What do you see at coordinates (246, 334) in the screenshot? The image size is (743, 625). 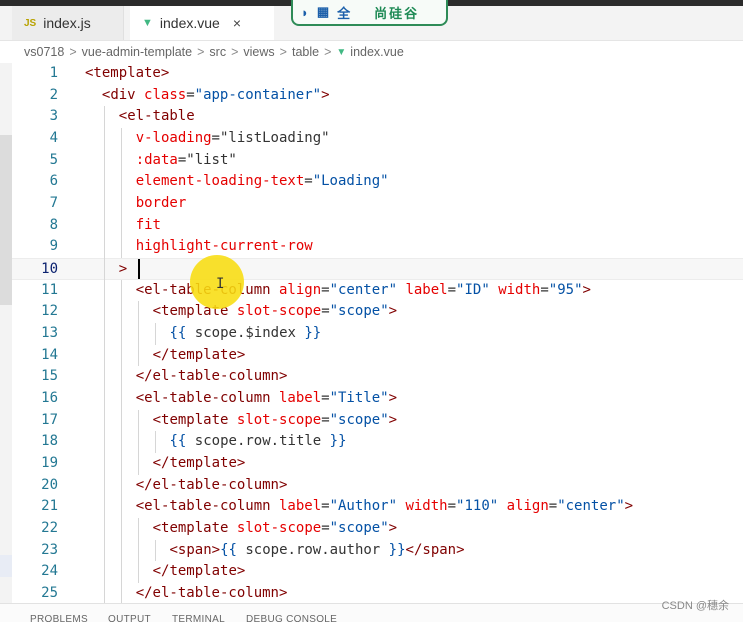 I see `code-text: {{ scope.$index }}` at bounding box center [246, 334].